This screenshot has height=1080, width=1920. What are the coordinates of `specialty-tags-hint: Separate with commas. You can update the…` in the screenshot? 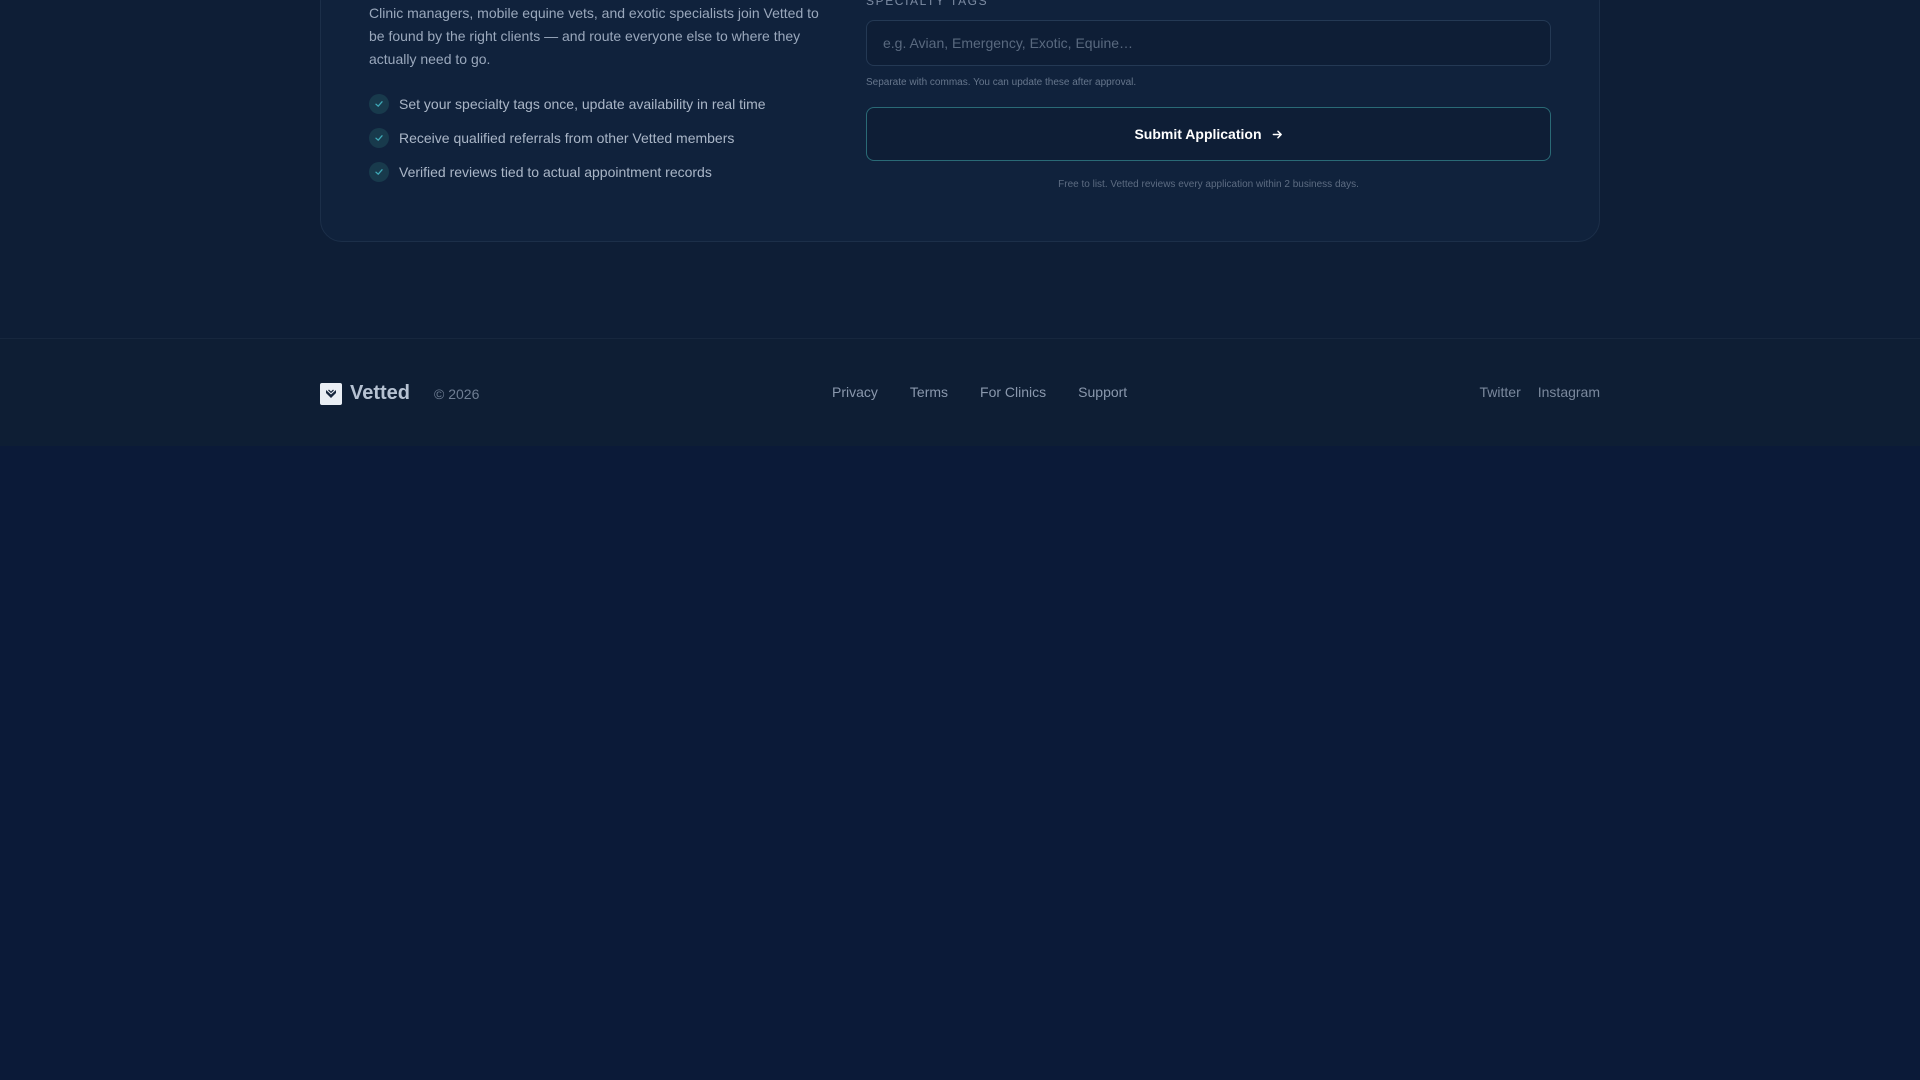 It's located at (1001, 82).